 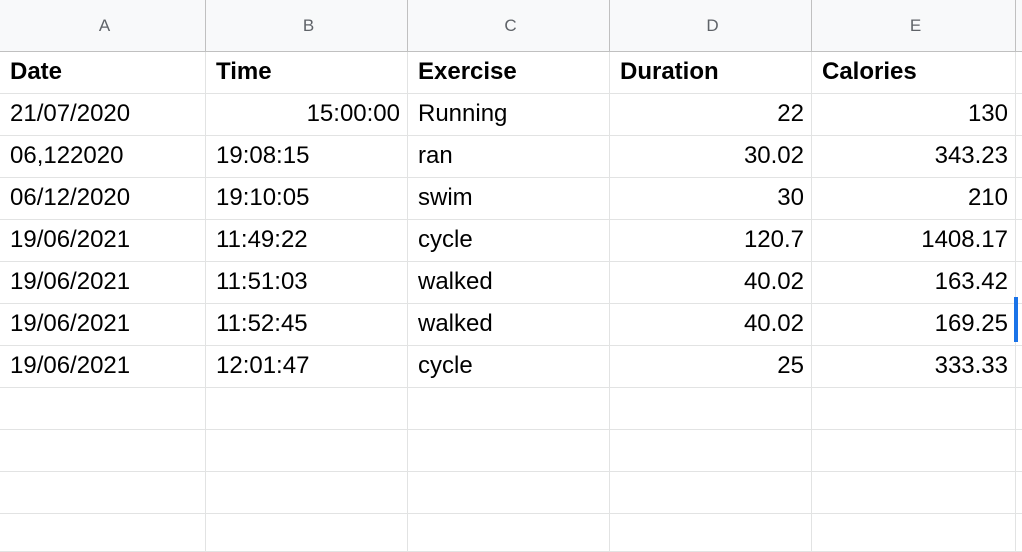 I want to click on column-header-d: D, so click(x=711, y=26).